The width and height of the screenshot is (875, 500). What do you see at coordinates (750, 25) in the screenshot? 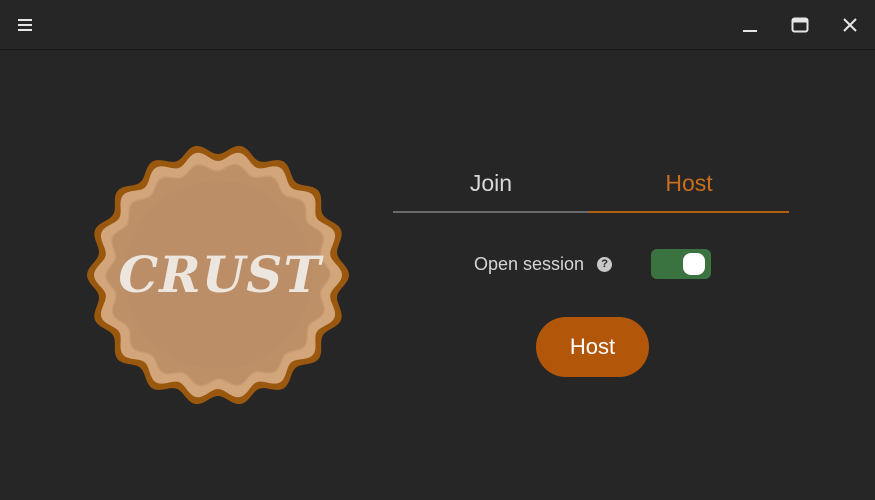
I see `minimize-button` at bounding box center [750, 25].